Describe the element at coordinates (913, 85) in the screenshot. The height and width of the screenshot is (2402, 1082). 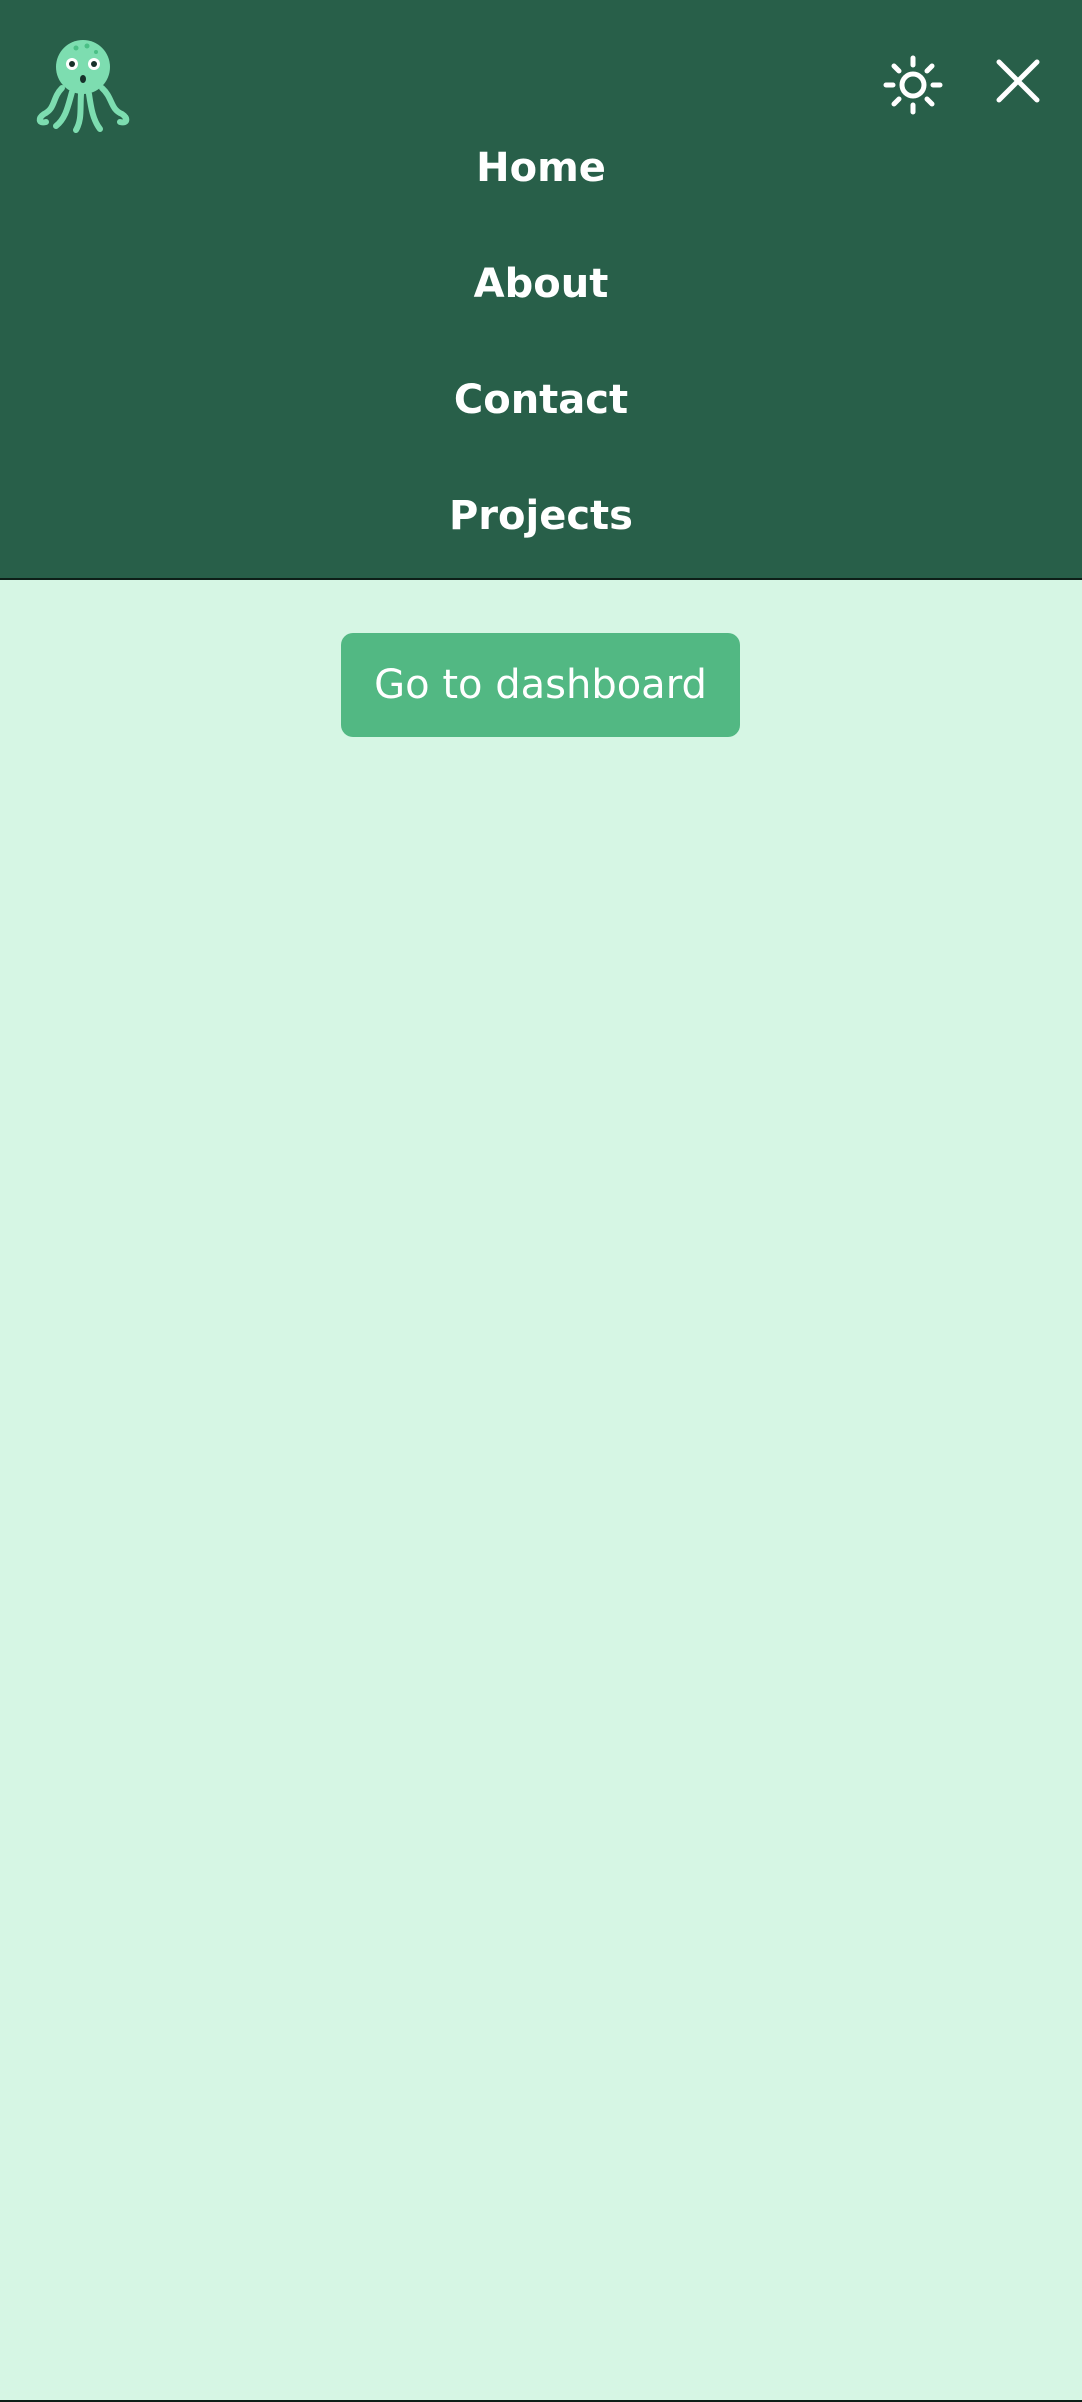
I see `sun-icon` at that location.